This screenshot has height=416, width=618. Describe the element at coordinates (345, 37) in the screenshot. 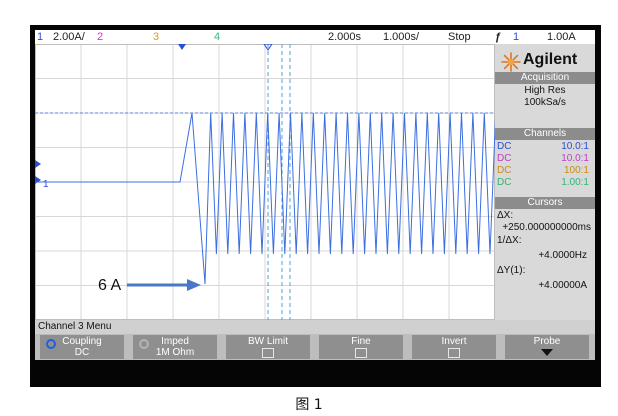

I see `timebase-position: 2.000s` at that location.